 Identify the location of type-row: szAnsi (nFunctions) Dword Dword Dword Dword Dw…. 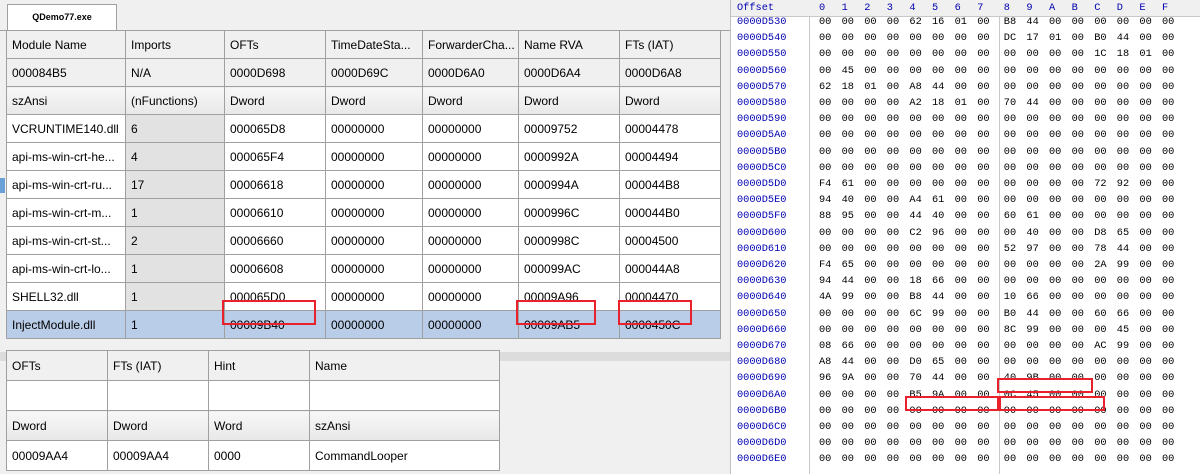
(363, 100).